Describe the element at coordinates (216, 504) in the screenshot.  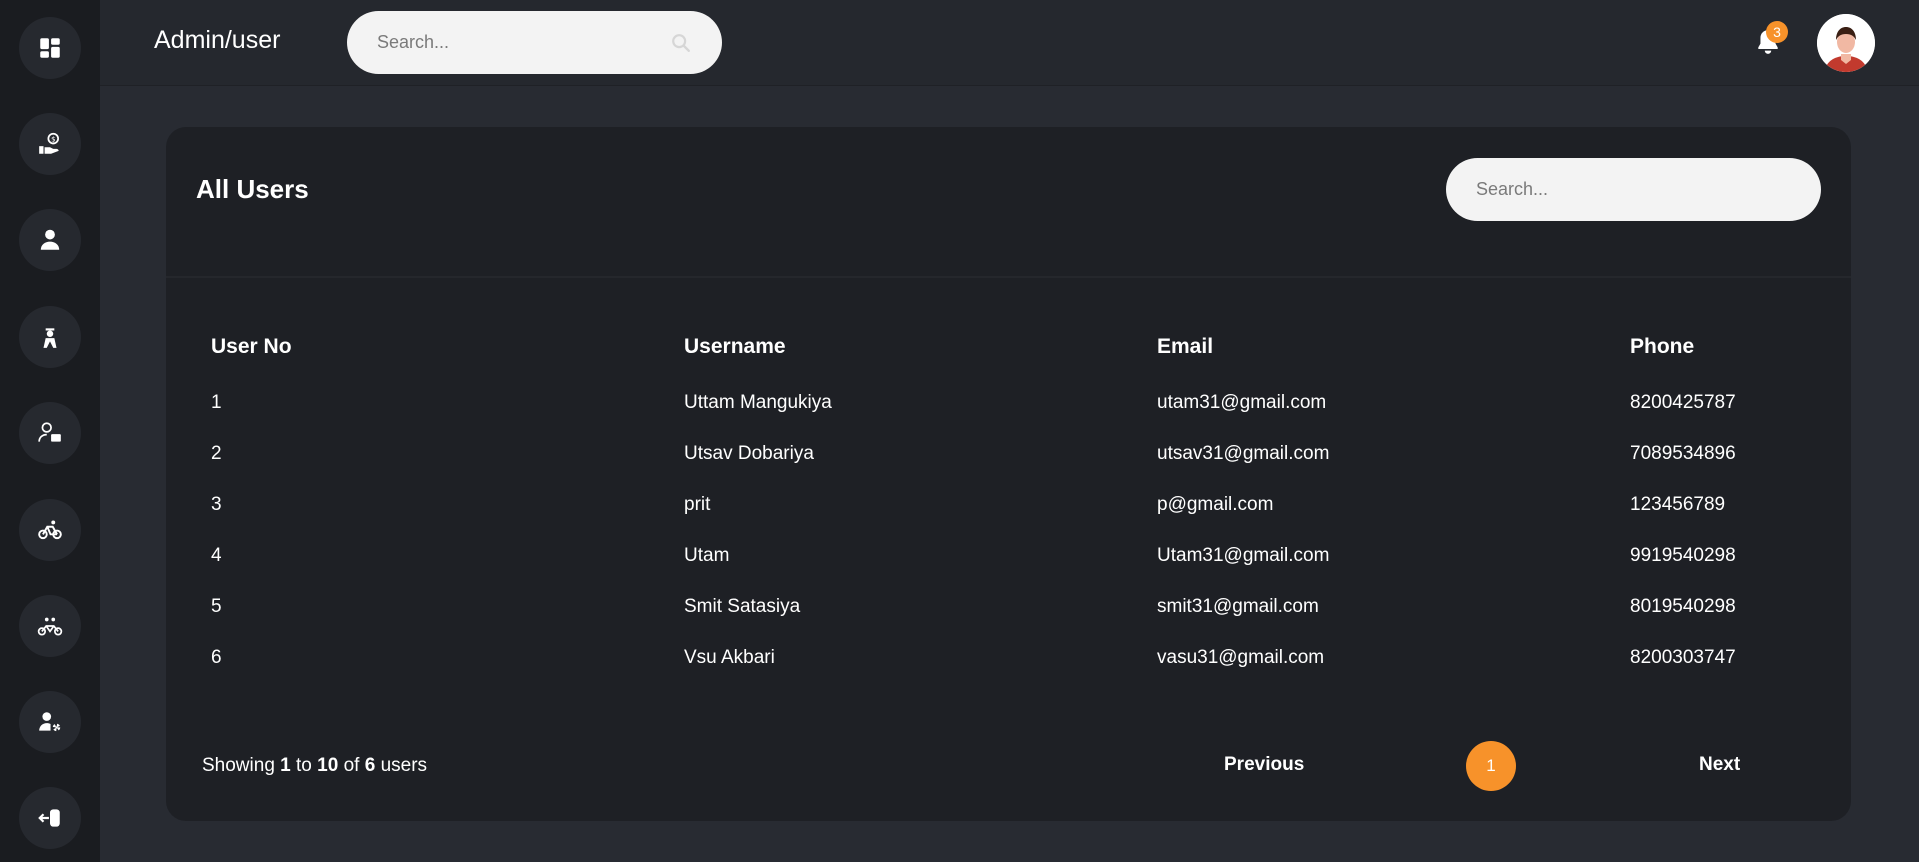
I see `cell-user-no: 3` at that location.